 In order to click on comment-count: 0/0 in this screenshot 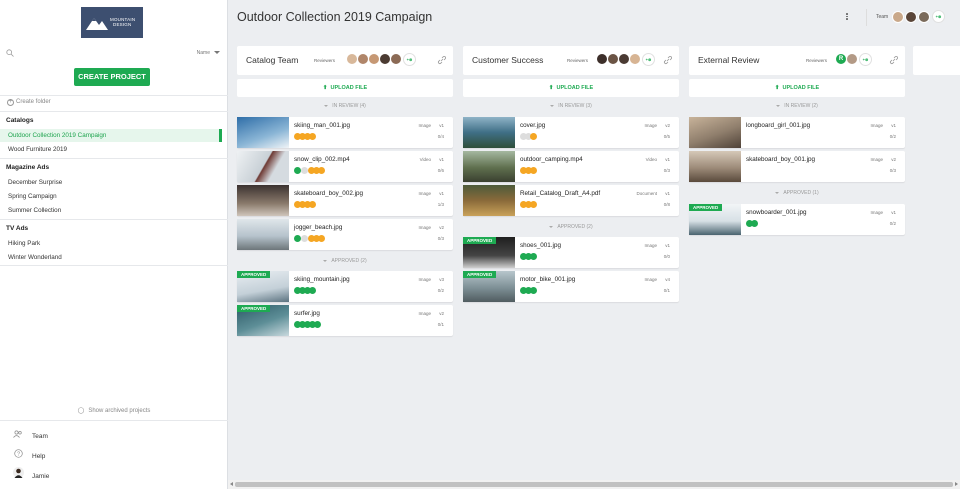, I will do `click(666, 256)`.